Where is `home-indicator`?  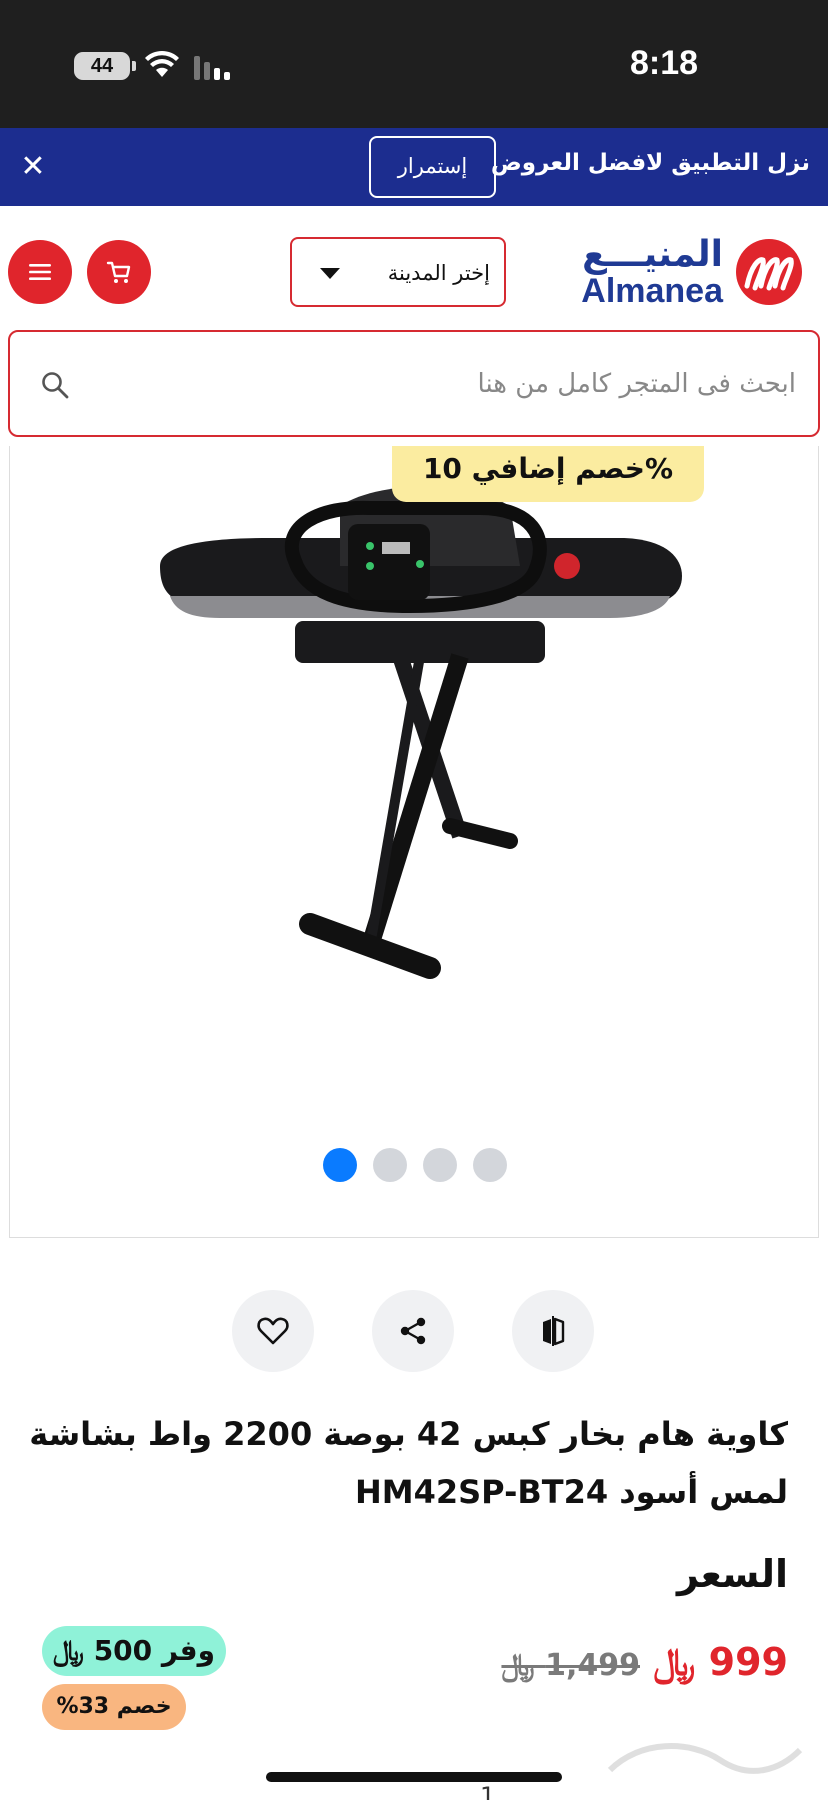 home-indicator is located at coordinates (414, 1777).